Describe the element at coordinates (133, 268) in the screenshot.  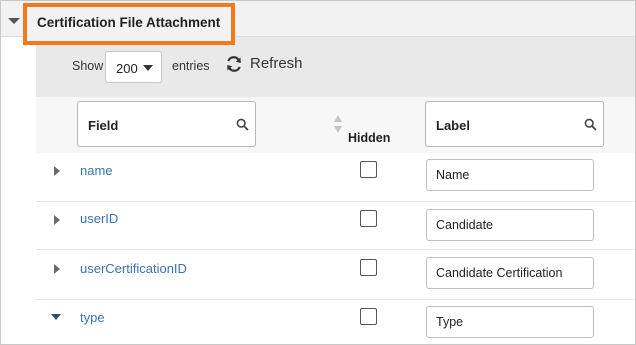
I see `field-link: userCertificationID` at that location.